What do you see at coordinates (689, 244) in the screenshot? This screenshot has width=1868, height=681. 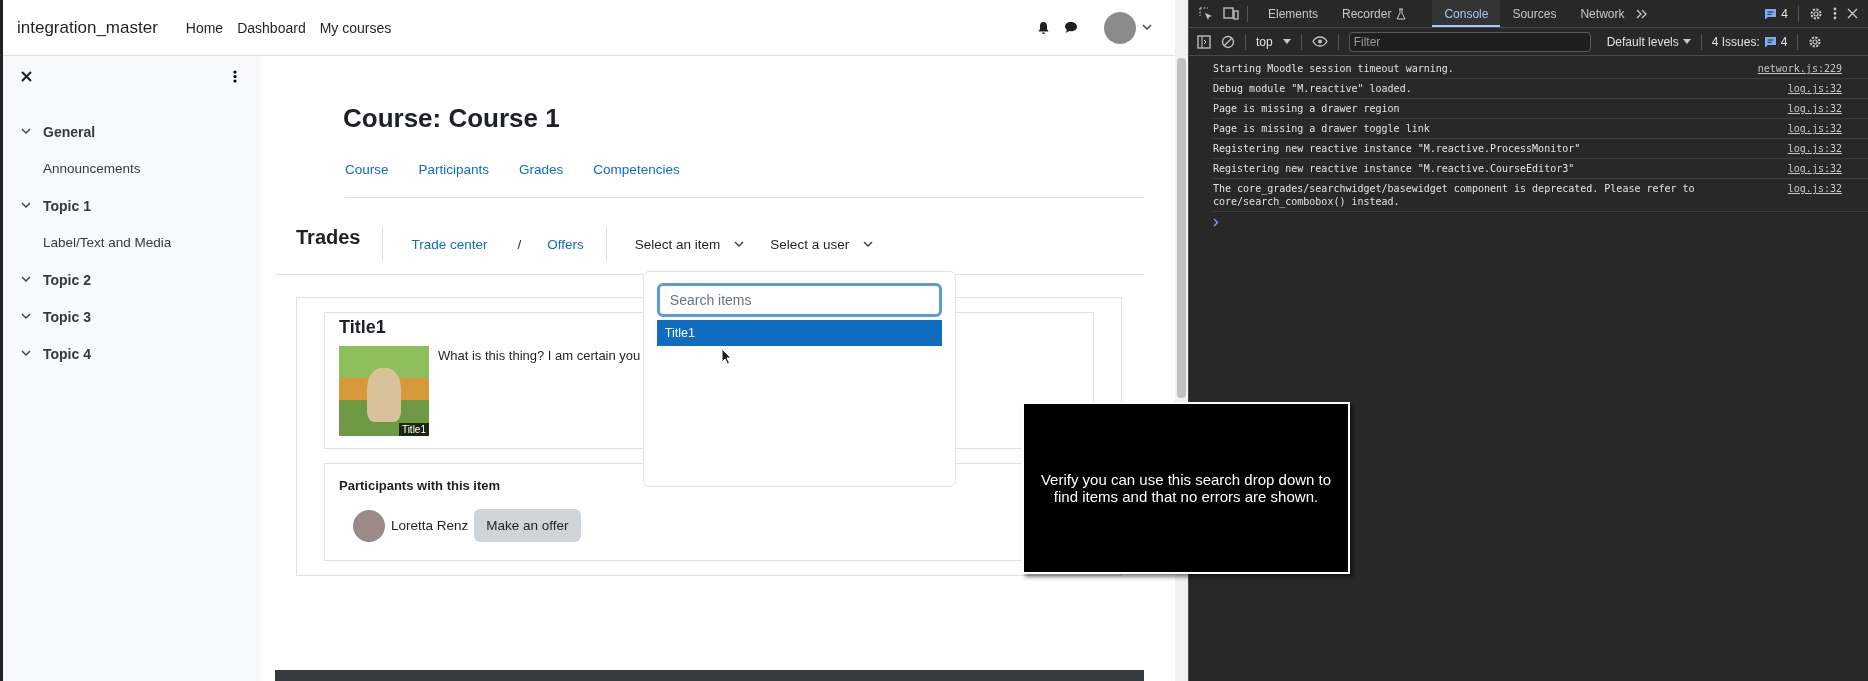 I see `select-dropdown: Select an item` at bounding box center [689, 244].